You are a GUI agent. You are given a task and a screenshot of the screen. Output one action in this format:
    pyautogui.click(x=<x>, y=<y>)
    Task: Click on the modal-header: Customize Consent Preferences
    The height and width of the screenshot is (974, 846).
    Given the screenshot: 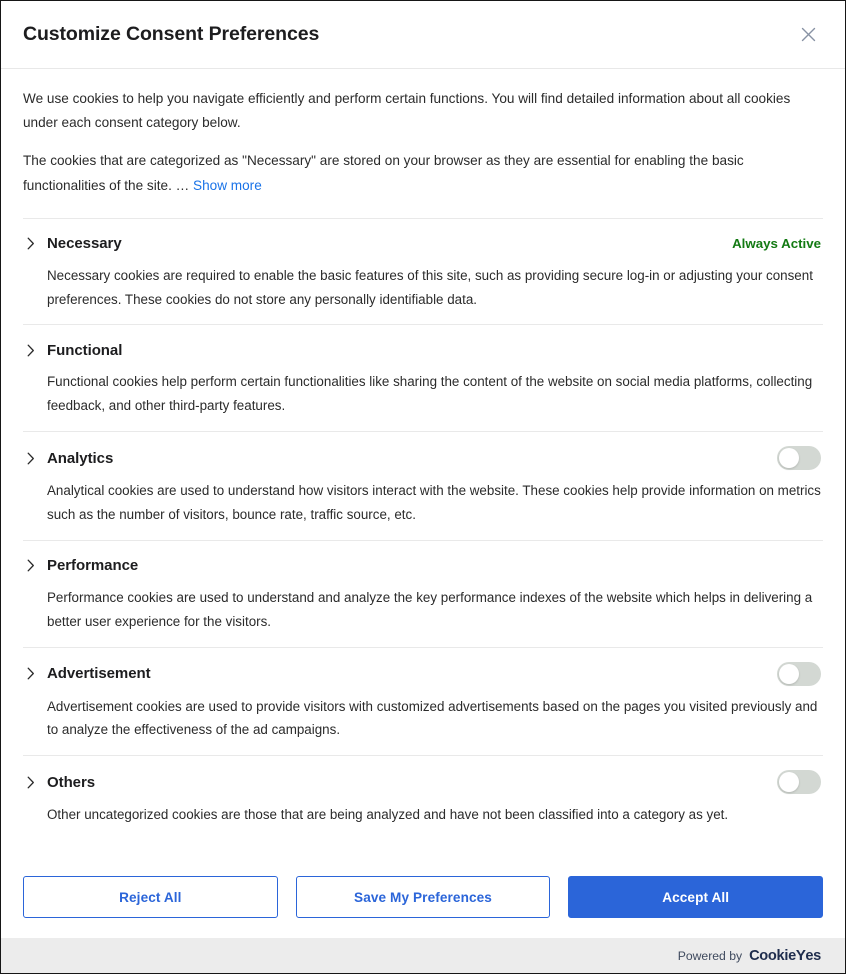 What is the action you would take?
    pyautogui.click(x=423, y=35)
    